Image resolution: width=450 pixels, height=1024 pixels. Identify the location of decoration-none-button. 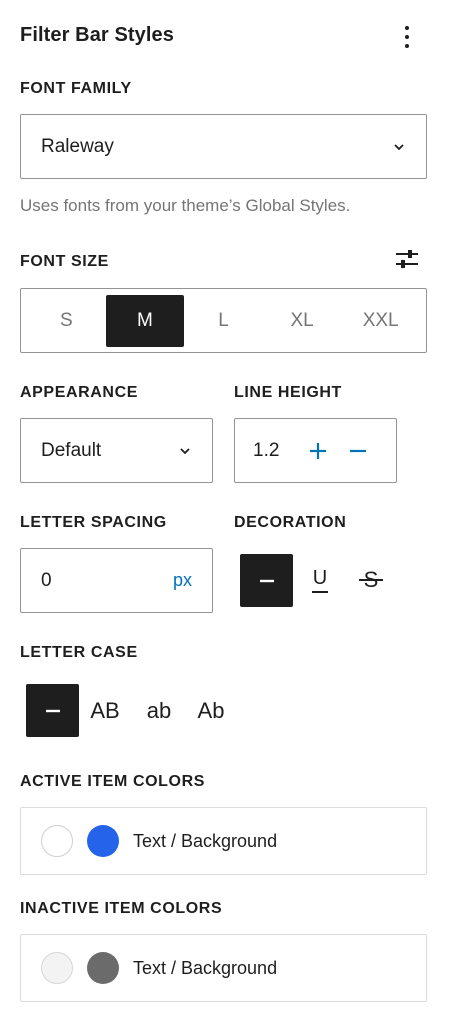
(266, 580).